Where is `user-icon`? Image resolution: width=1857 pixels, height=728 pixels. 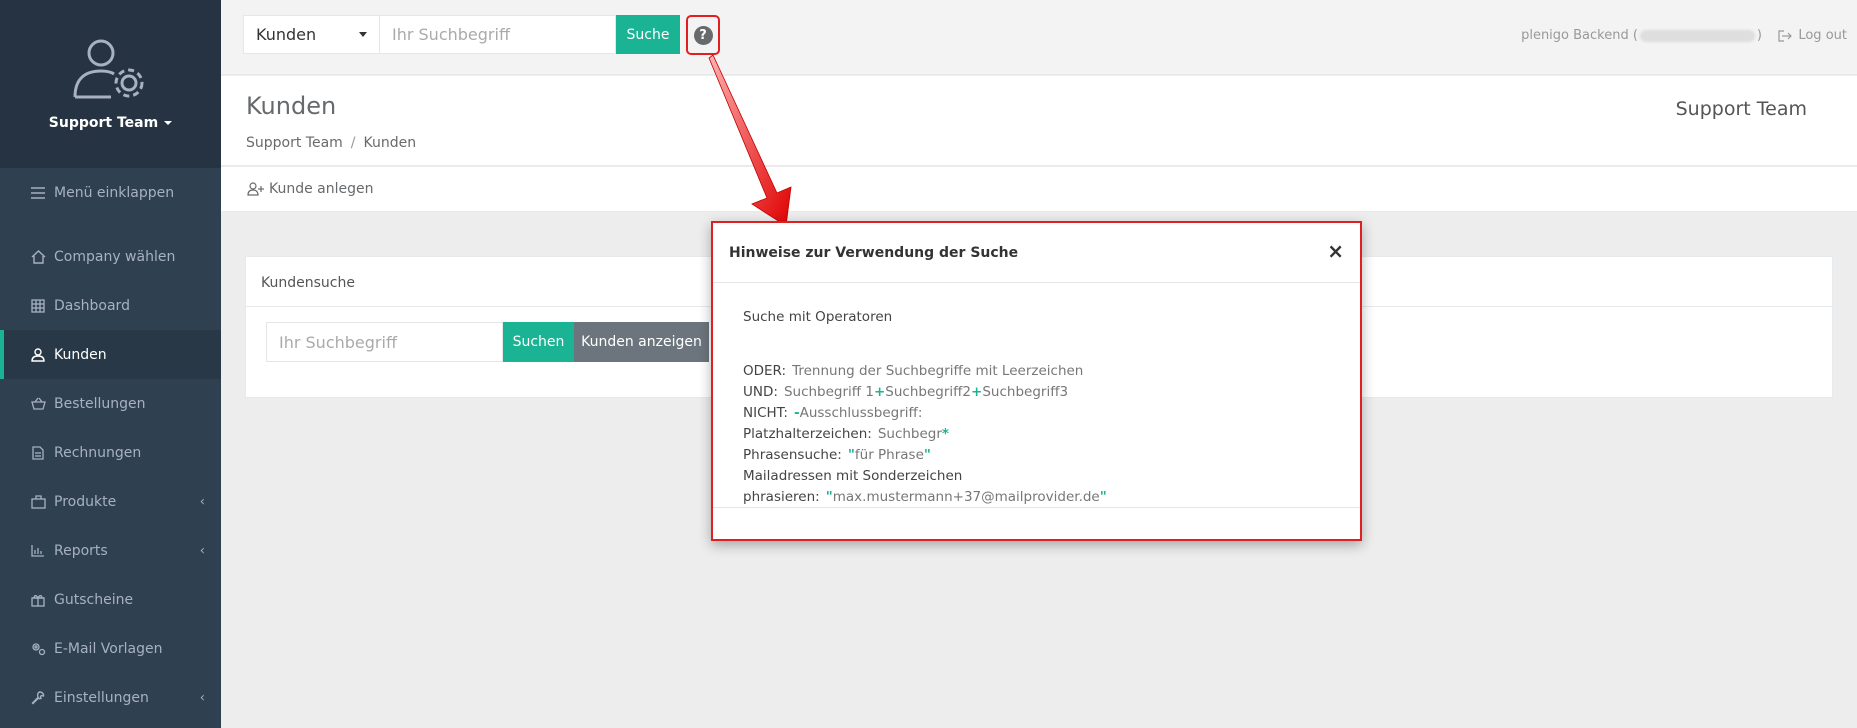 user-icon is located at coordinates (38, 355).